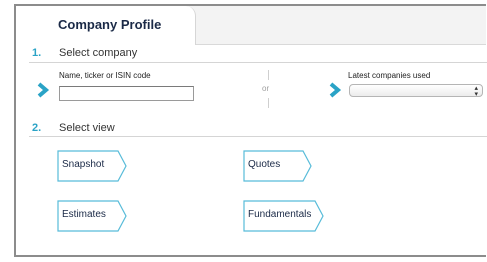  I want to click on step-2-number: 2., so click(37, 128).